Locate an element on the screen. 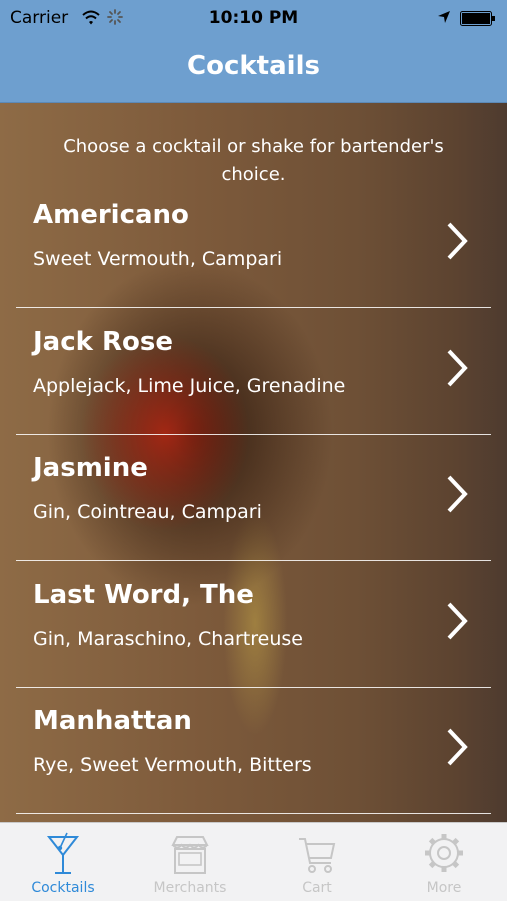  status-time: 10:10 PM is located at coordinates (253, 18).